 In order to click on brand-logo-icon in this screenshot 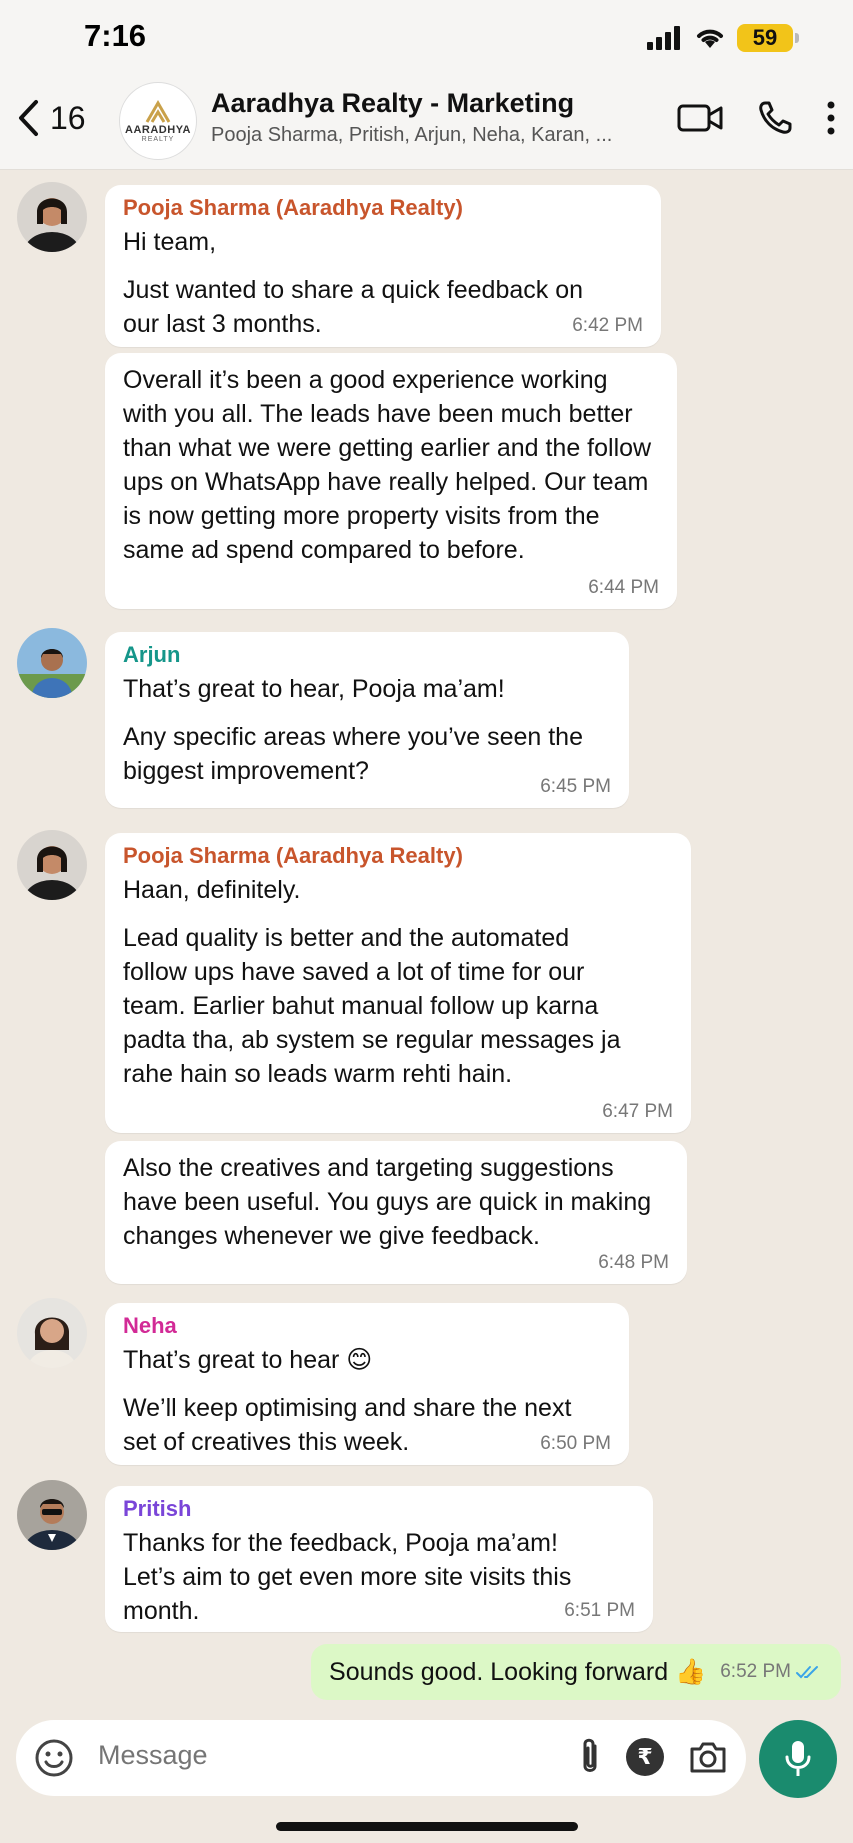, I will do `click(158, 111)`.